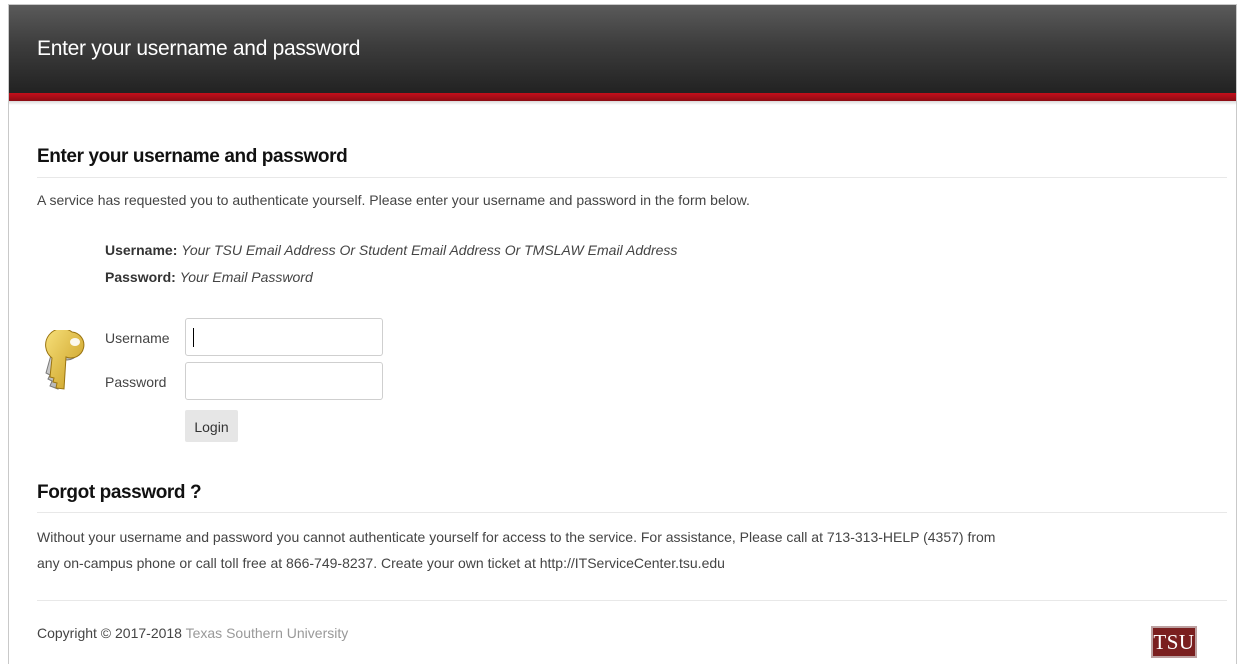 The width and height of the screenshot is (1245, 664). Describe the element at coordinates (622, 49) in the screenshot. I see `page-header: Enter your username and password` at that location.